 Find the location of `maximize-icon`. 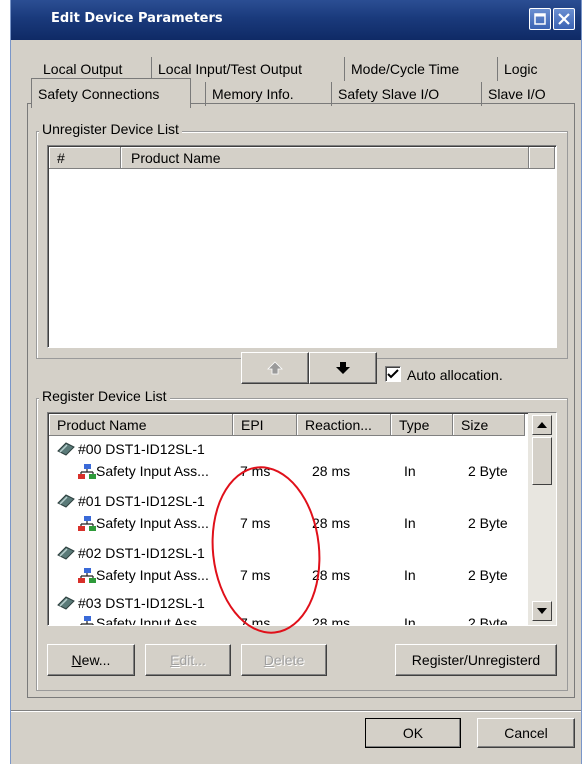

maximize-icon is located at coordinates (540, 19).